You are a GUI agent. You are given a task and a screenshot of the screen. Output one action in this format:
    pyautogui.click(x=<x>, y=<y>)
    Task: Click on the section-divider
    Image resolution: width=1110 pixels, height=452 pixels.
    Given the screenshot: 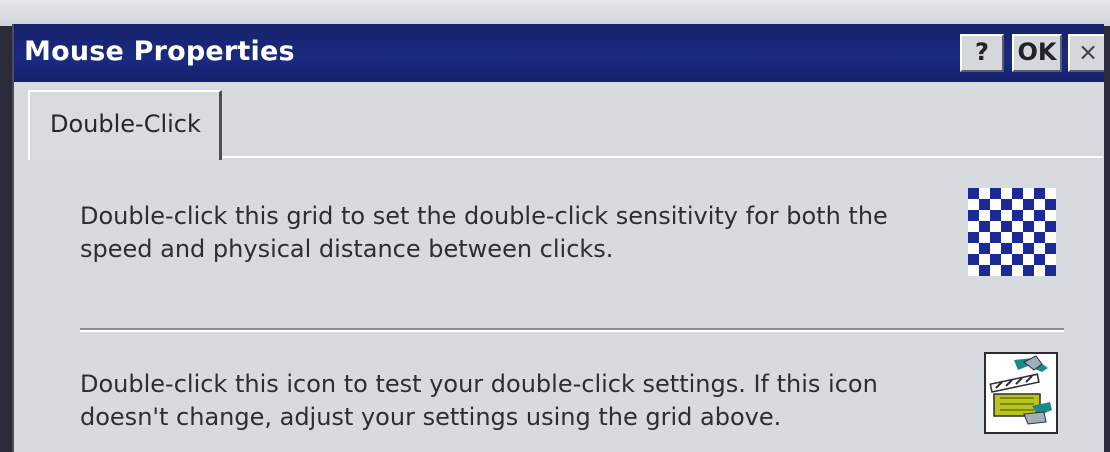 What is the action you would take?
    pyautogui.click(x=572, y=330)
    